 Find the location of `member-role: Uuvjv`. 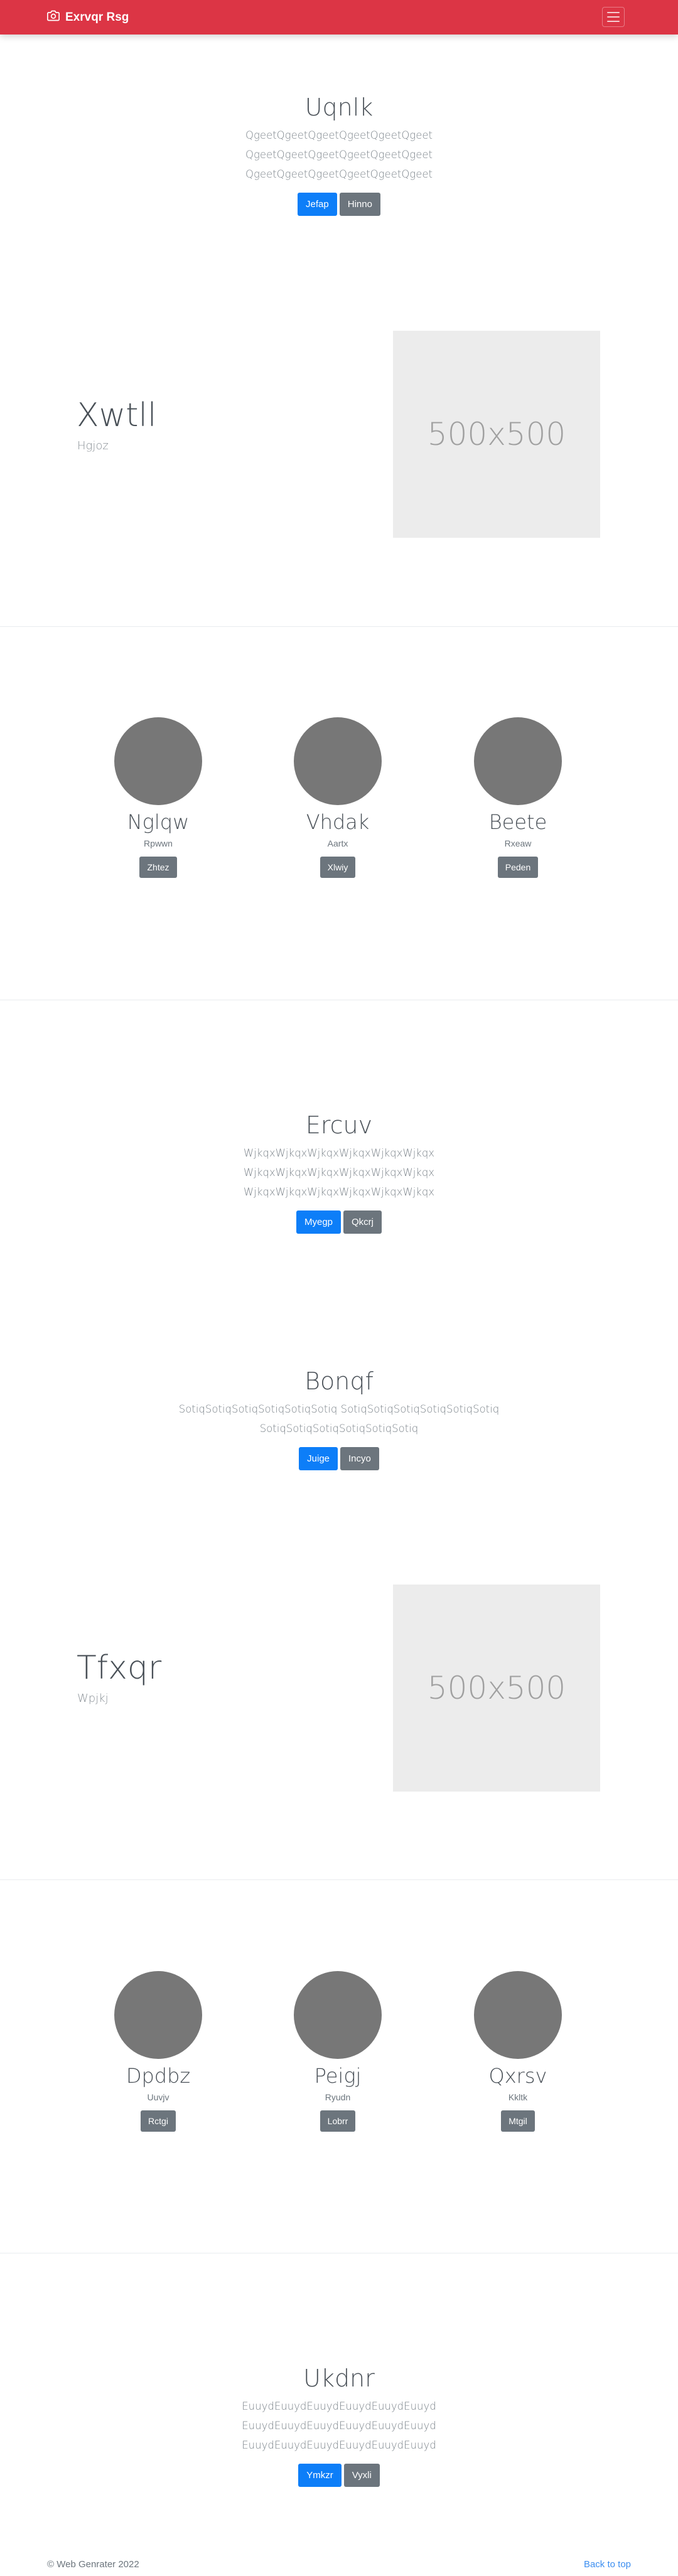

member-role: Uuvjv is located at coordinates (158, 2097).